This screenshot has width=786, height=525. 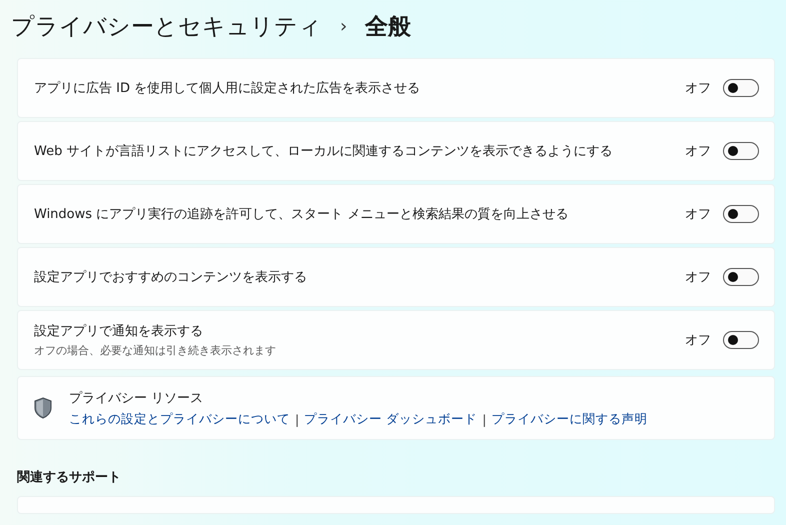 I want to click on privacy-link: これらの設定とプライバシーについて, so click(x=179, y=419).